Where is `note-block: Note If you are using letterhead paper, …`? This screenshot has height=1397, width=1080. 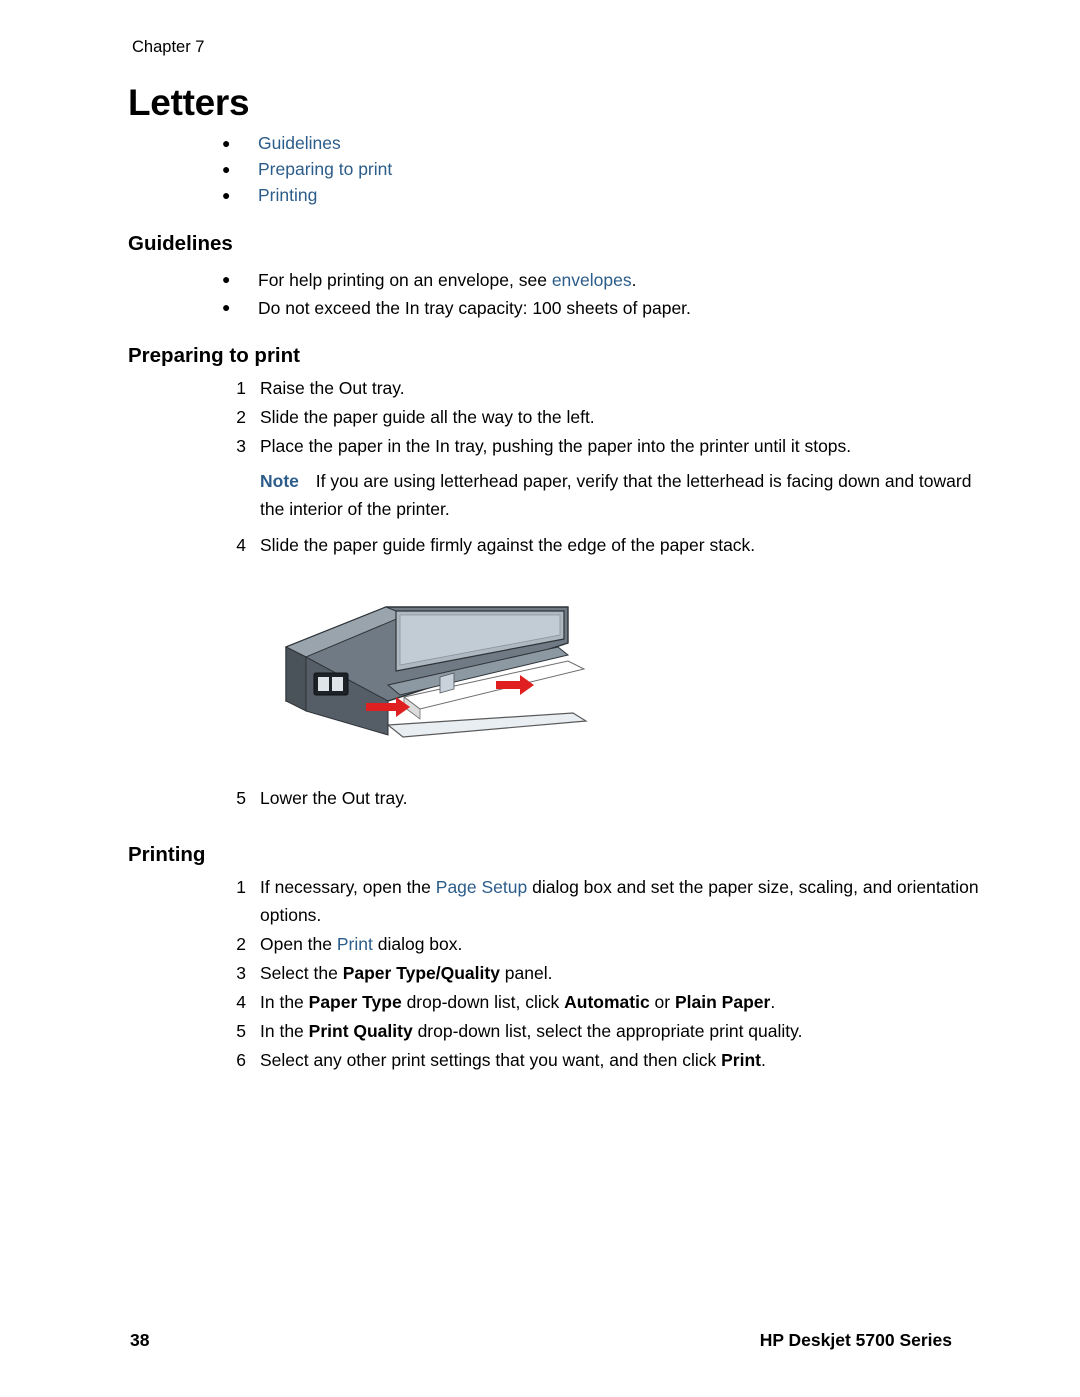 note-block: Note If you are using letterhead paper, … is located at coordinates (630, 495).